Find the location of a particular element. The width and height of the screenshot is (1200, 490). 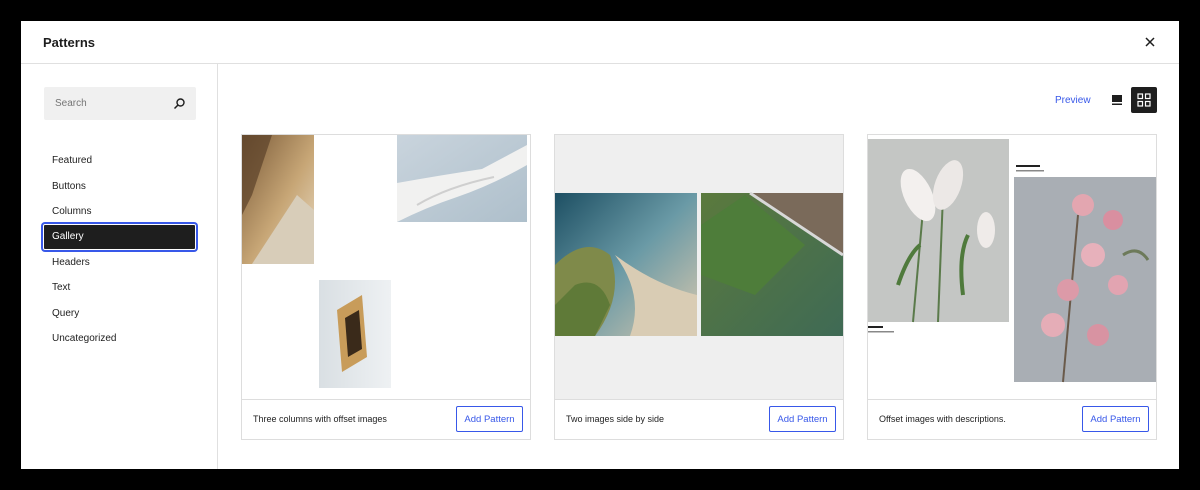

pattern-title: Three columns with offset images is located at coordinates (320, 419).